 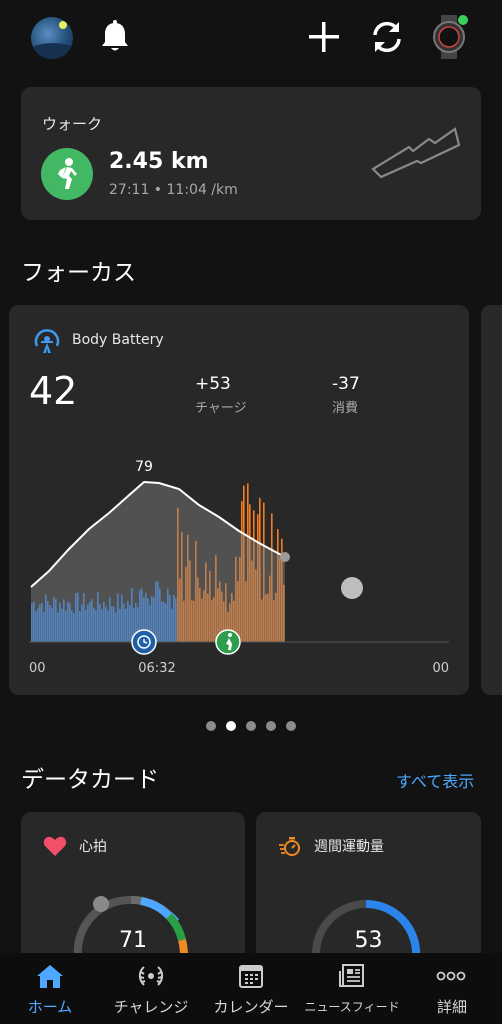 What do you see at coordinates (52, 51) in the screenshot?
I see `avatar-image` at bounding box center [52, 51].